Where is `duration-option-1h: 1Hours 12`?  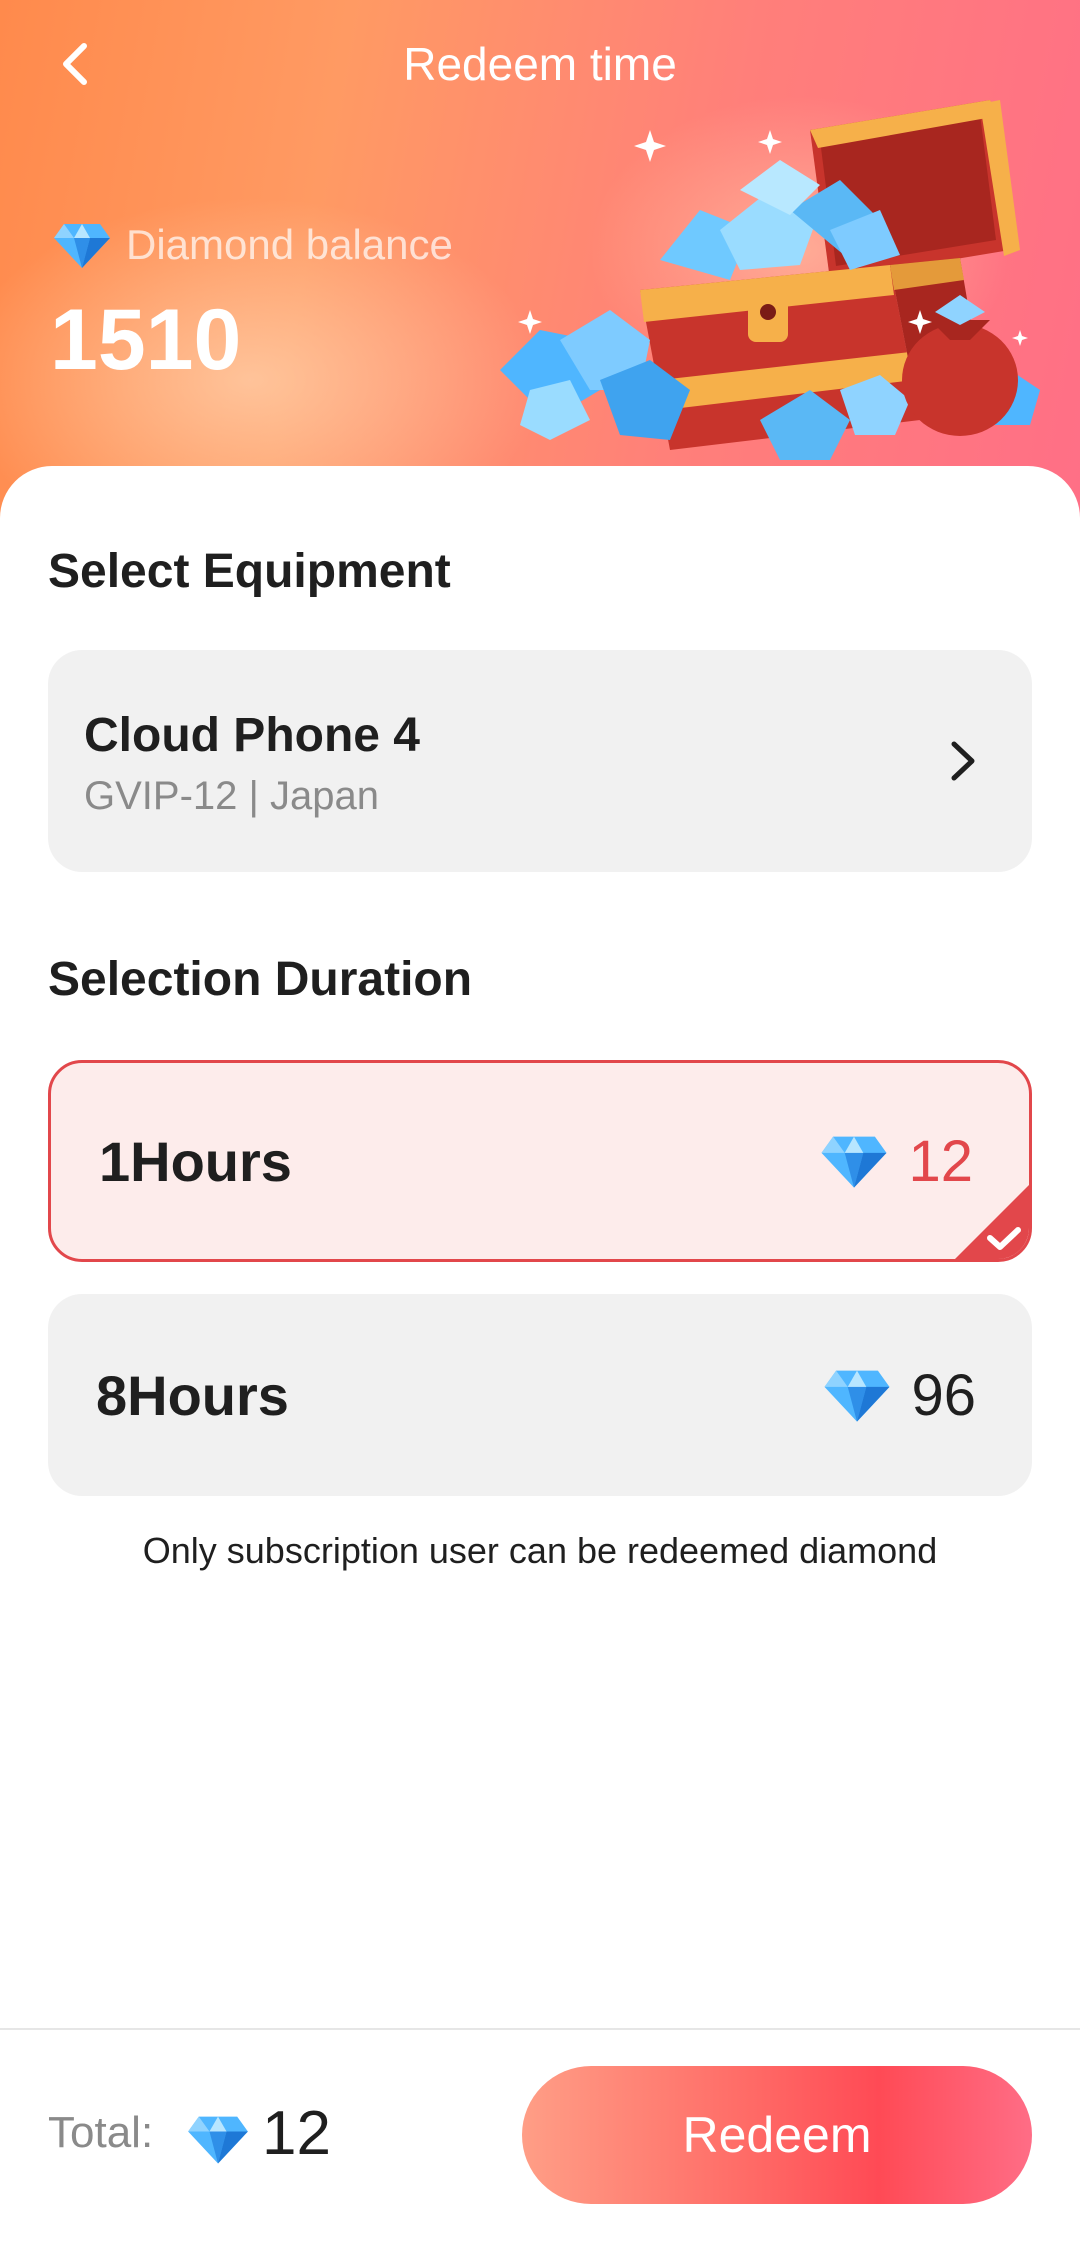 duration-option-1h: 1Hours 12 is located at coordinates (540, 1161).